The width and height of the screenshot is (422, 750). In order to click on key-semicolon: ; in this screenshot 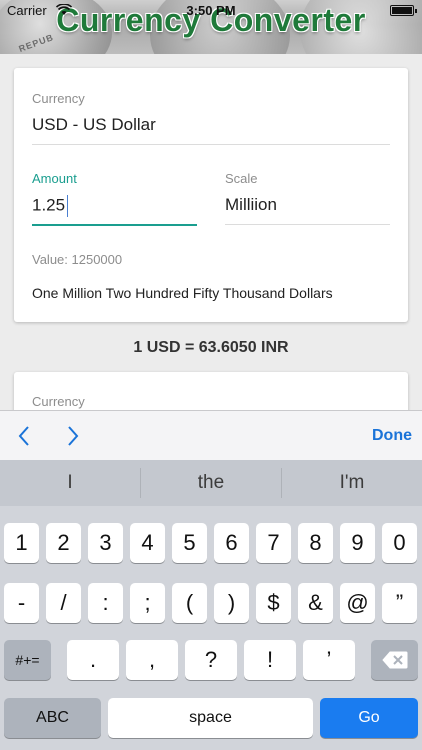, I will do `click(147, 603)`.